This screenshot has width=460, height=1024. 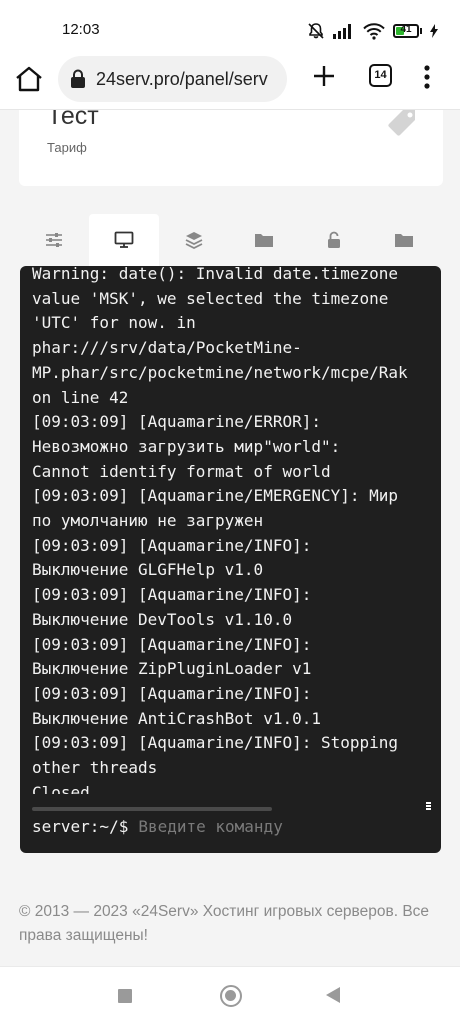 What do you see at coordinates (342, 31) in the screenshot?
I see `signal-icon` at bounding box center [342, 31].